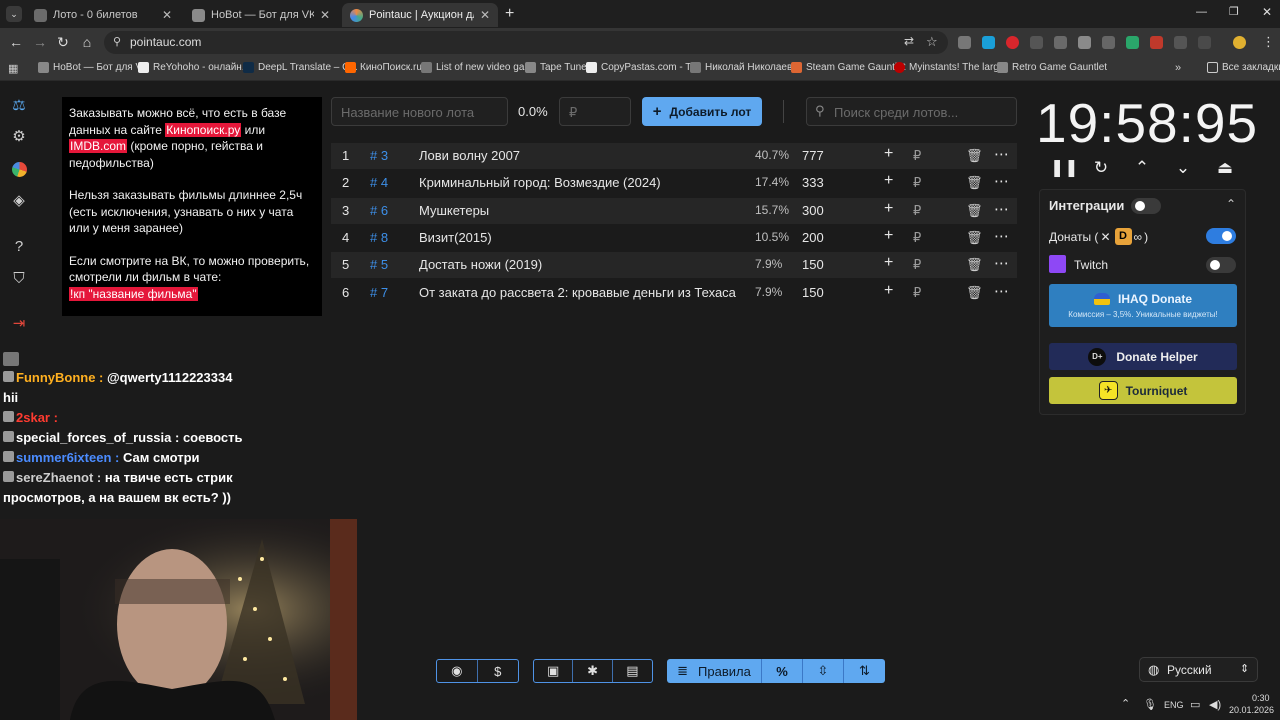  What do you see at coordinates (454, 210) in the screenshot?
I see `lot-name: Мушкетеры` at bounding box center [454, 210].